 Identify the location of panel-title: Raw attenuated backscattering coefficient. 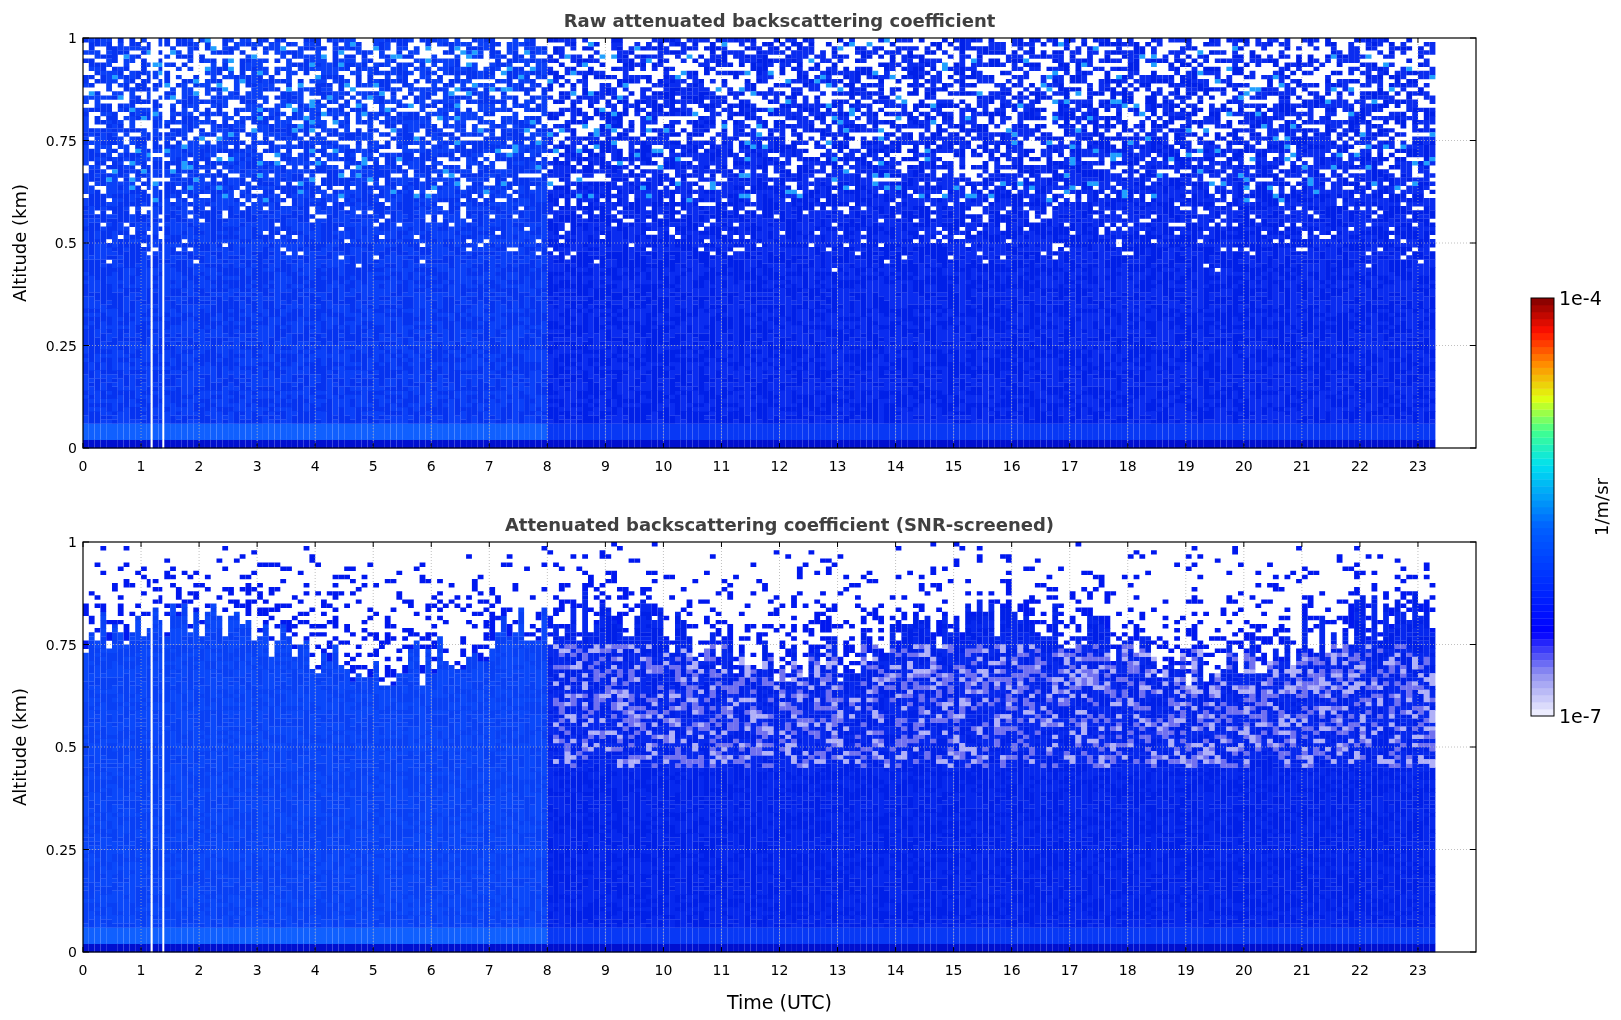
(779, 20).